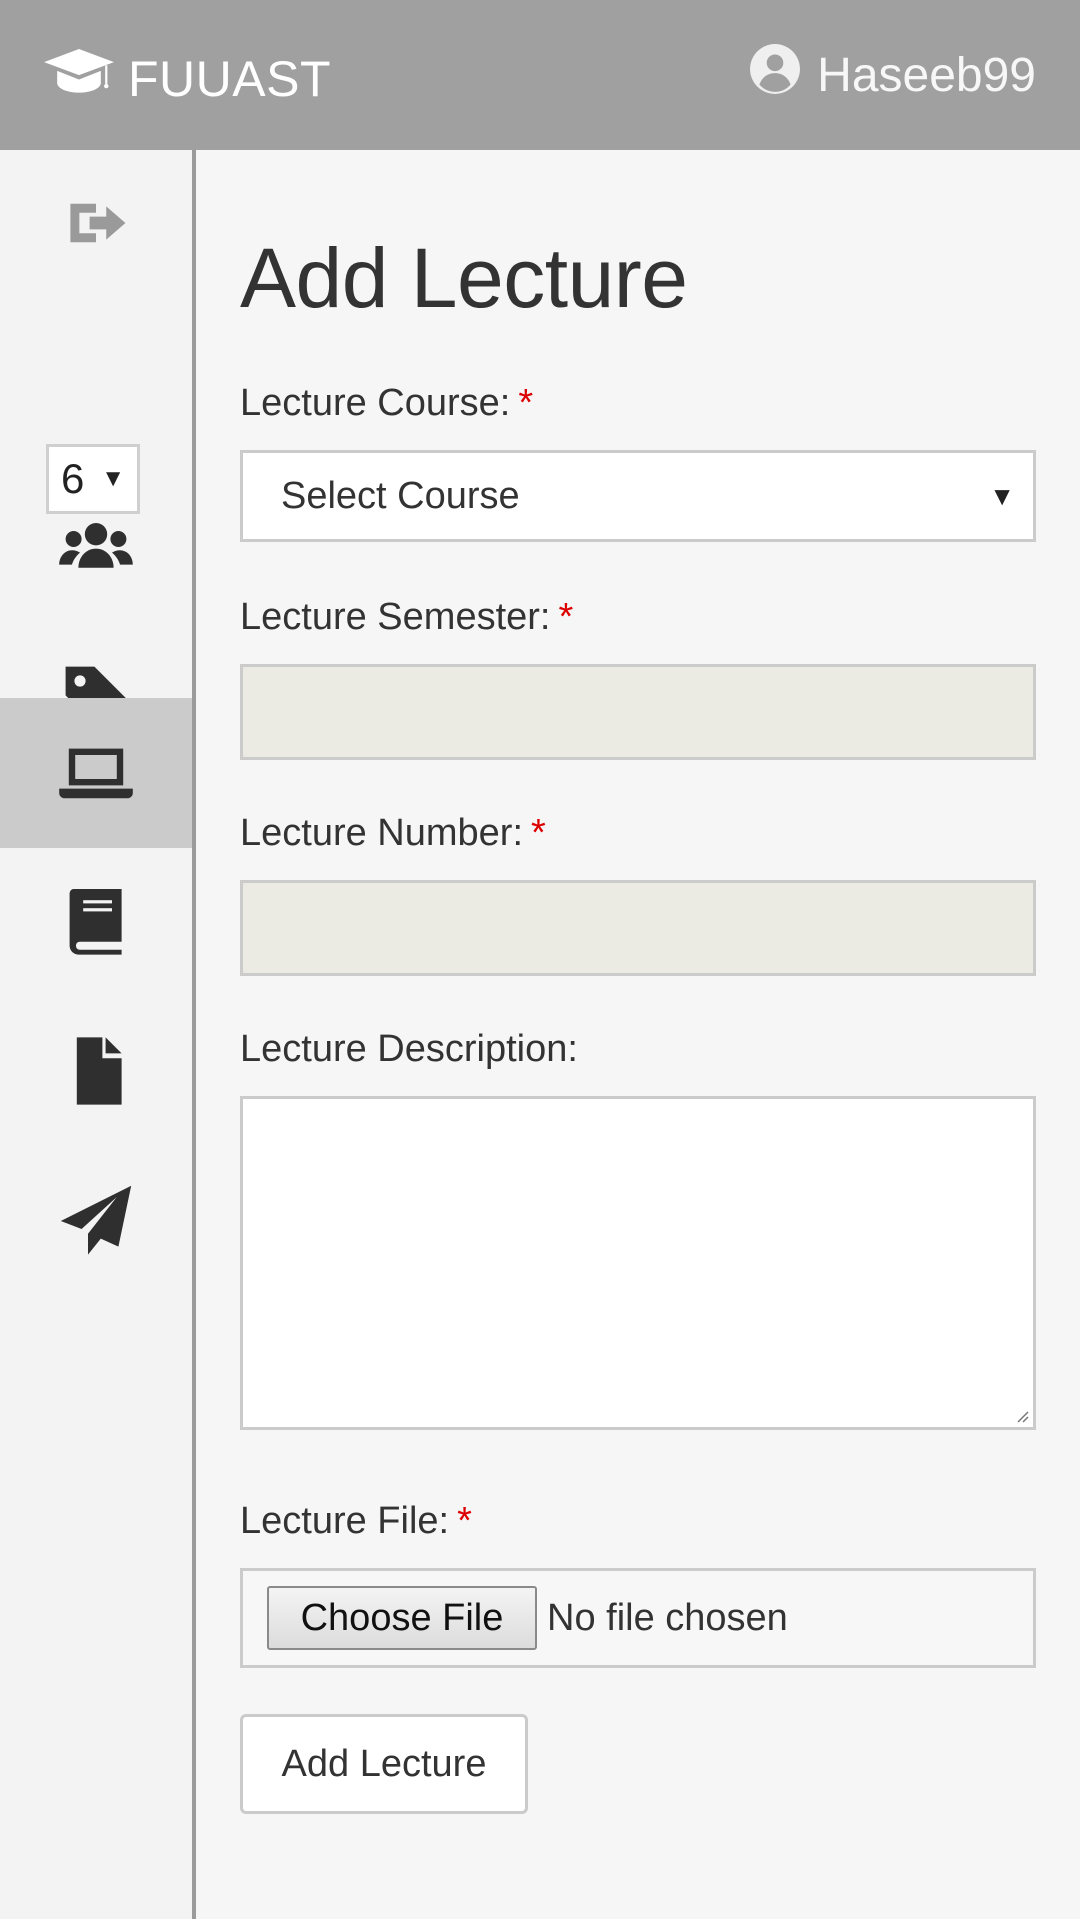  I want to click on brand-name: FUUAST, so click(229, 79).